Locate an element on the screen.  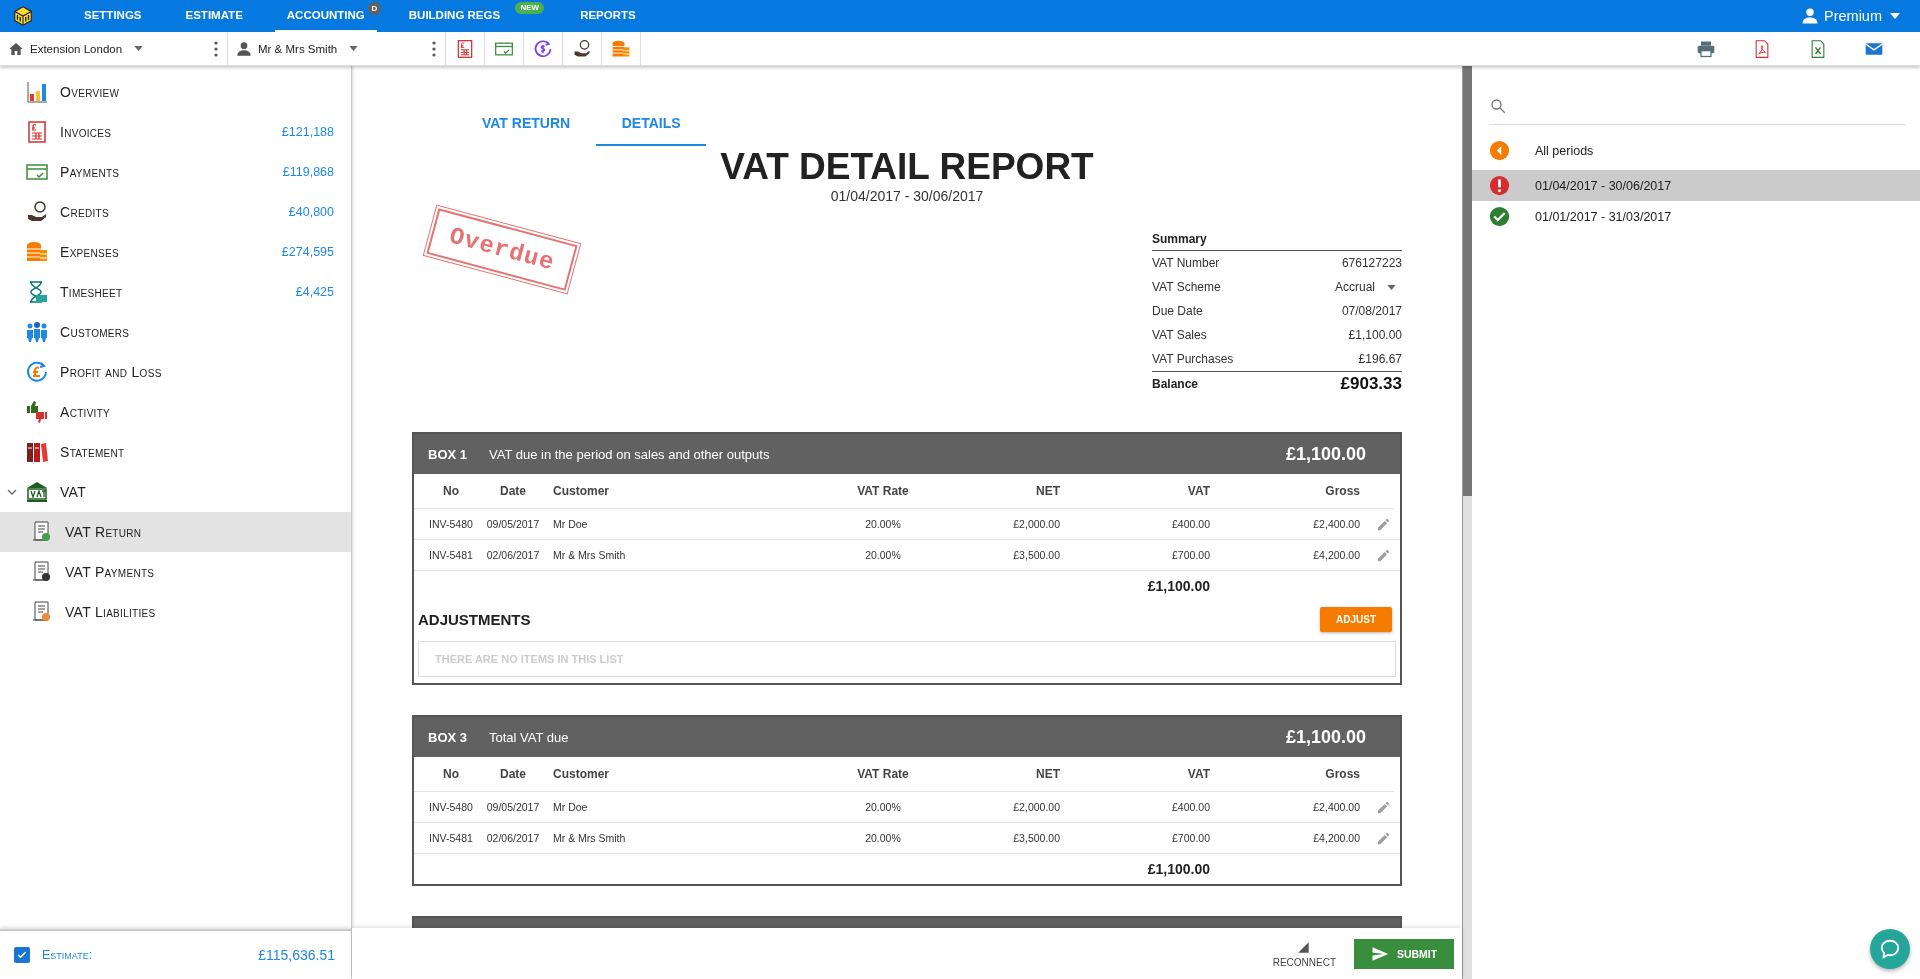
binders-icon is located at coordinates (37, 452).